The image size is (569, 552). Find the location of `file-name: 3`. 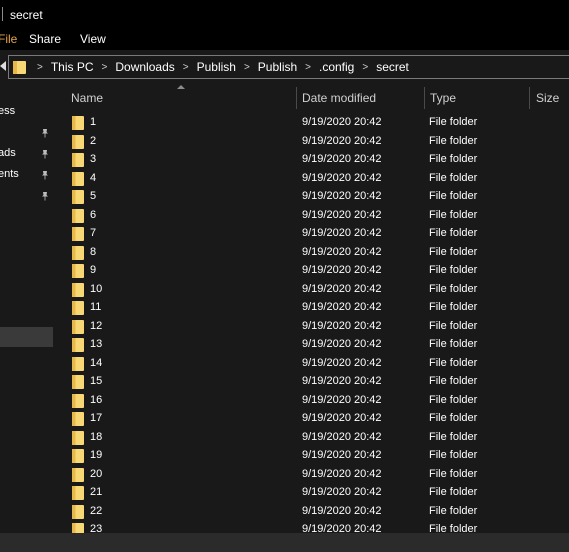

file-name: 3 is located at coordinates (93, 159).